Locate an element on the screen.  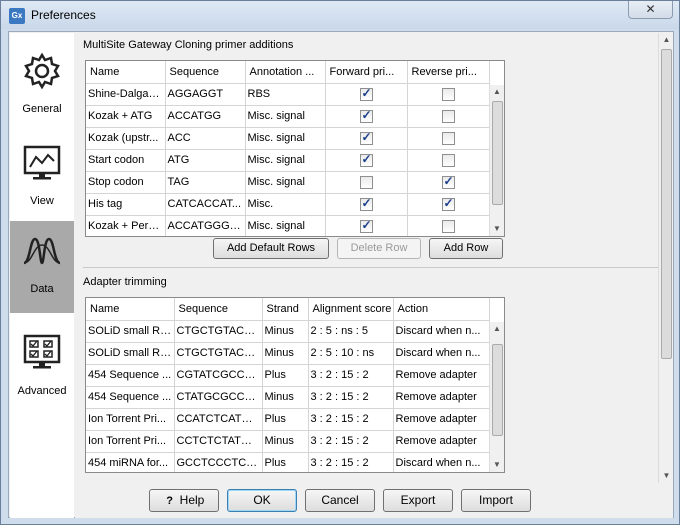
adapter-table-scrollbar: ▲ ▼ is located at coordinates (496, 397).